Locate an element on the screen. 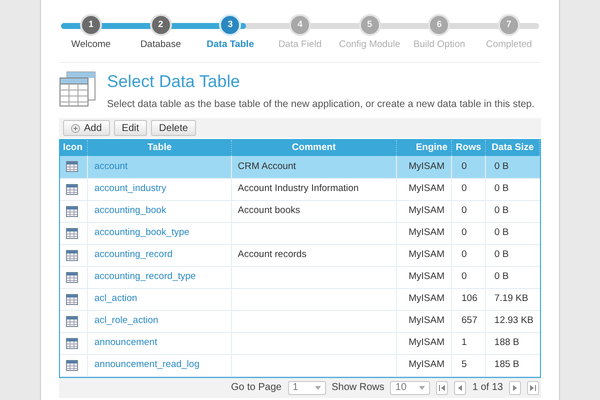  table-name-cell: accounting_book_type is located at coordinates (160, 233).